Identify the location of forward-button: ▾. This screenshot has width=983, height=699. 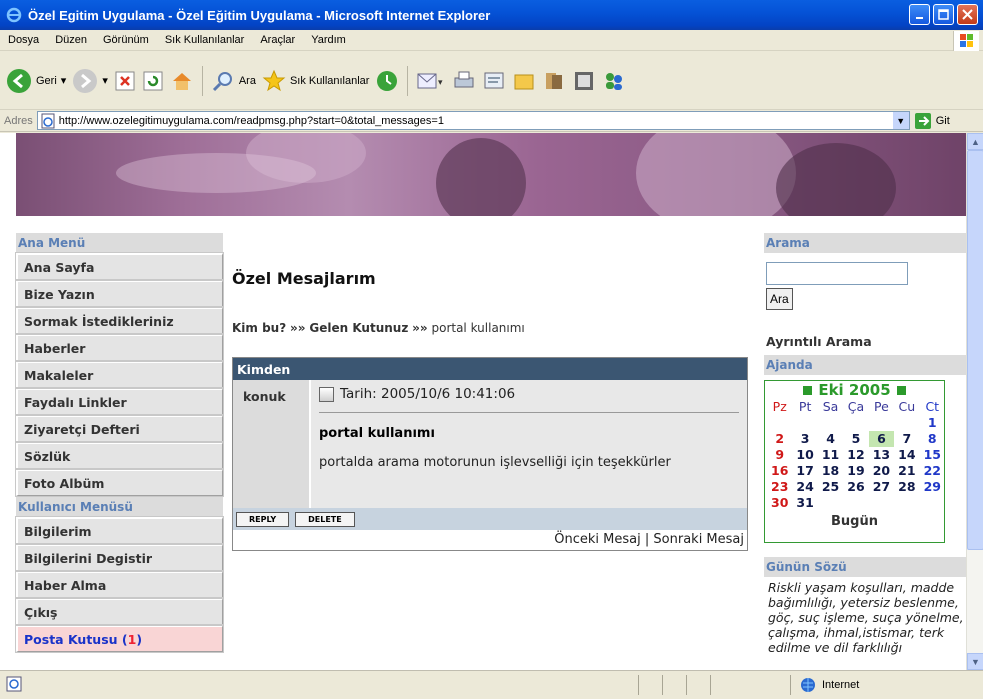
(90, 81).